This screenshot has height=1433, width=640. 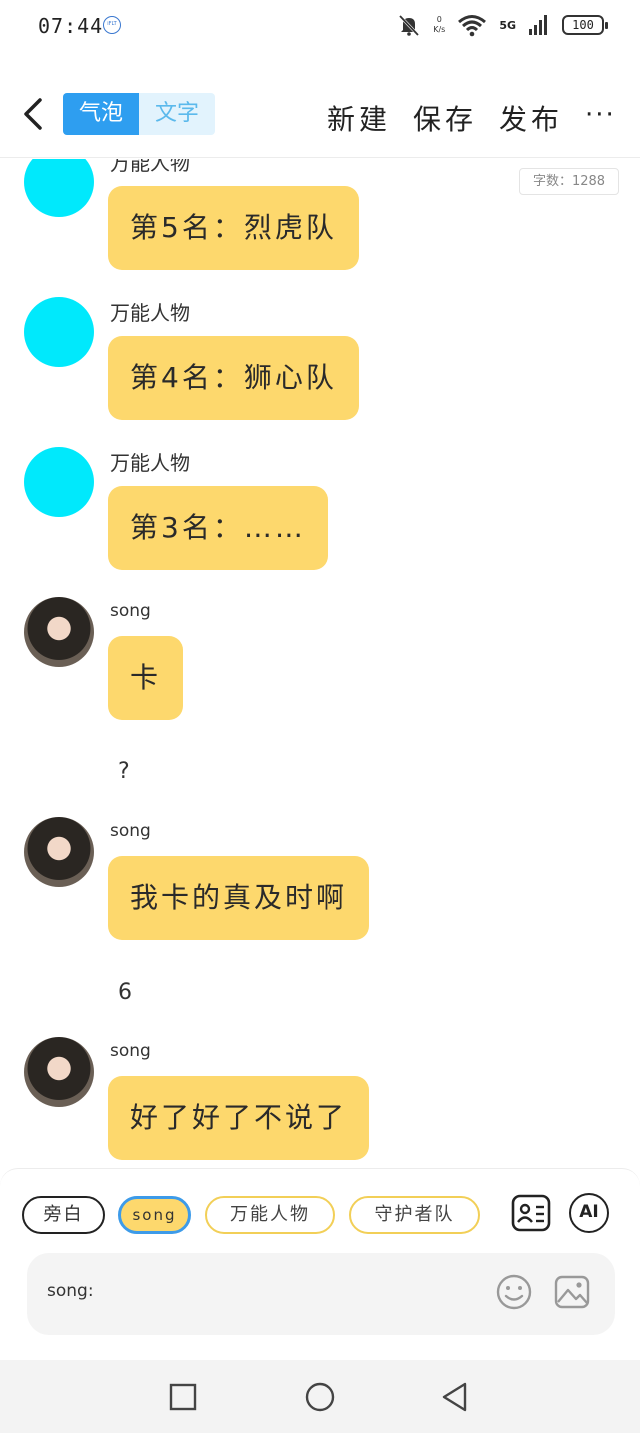 What do you see at coordinates (600, 115) in the screenshot?
I see `more-menu-button: ···` at bounding box center [600, 115].